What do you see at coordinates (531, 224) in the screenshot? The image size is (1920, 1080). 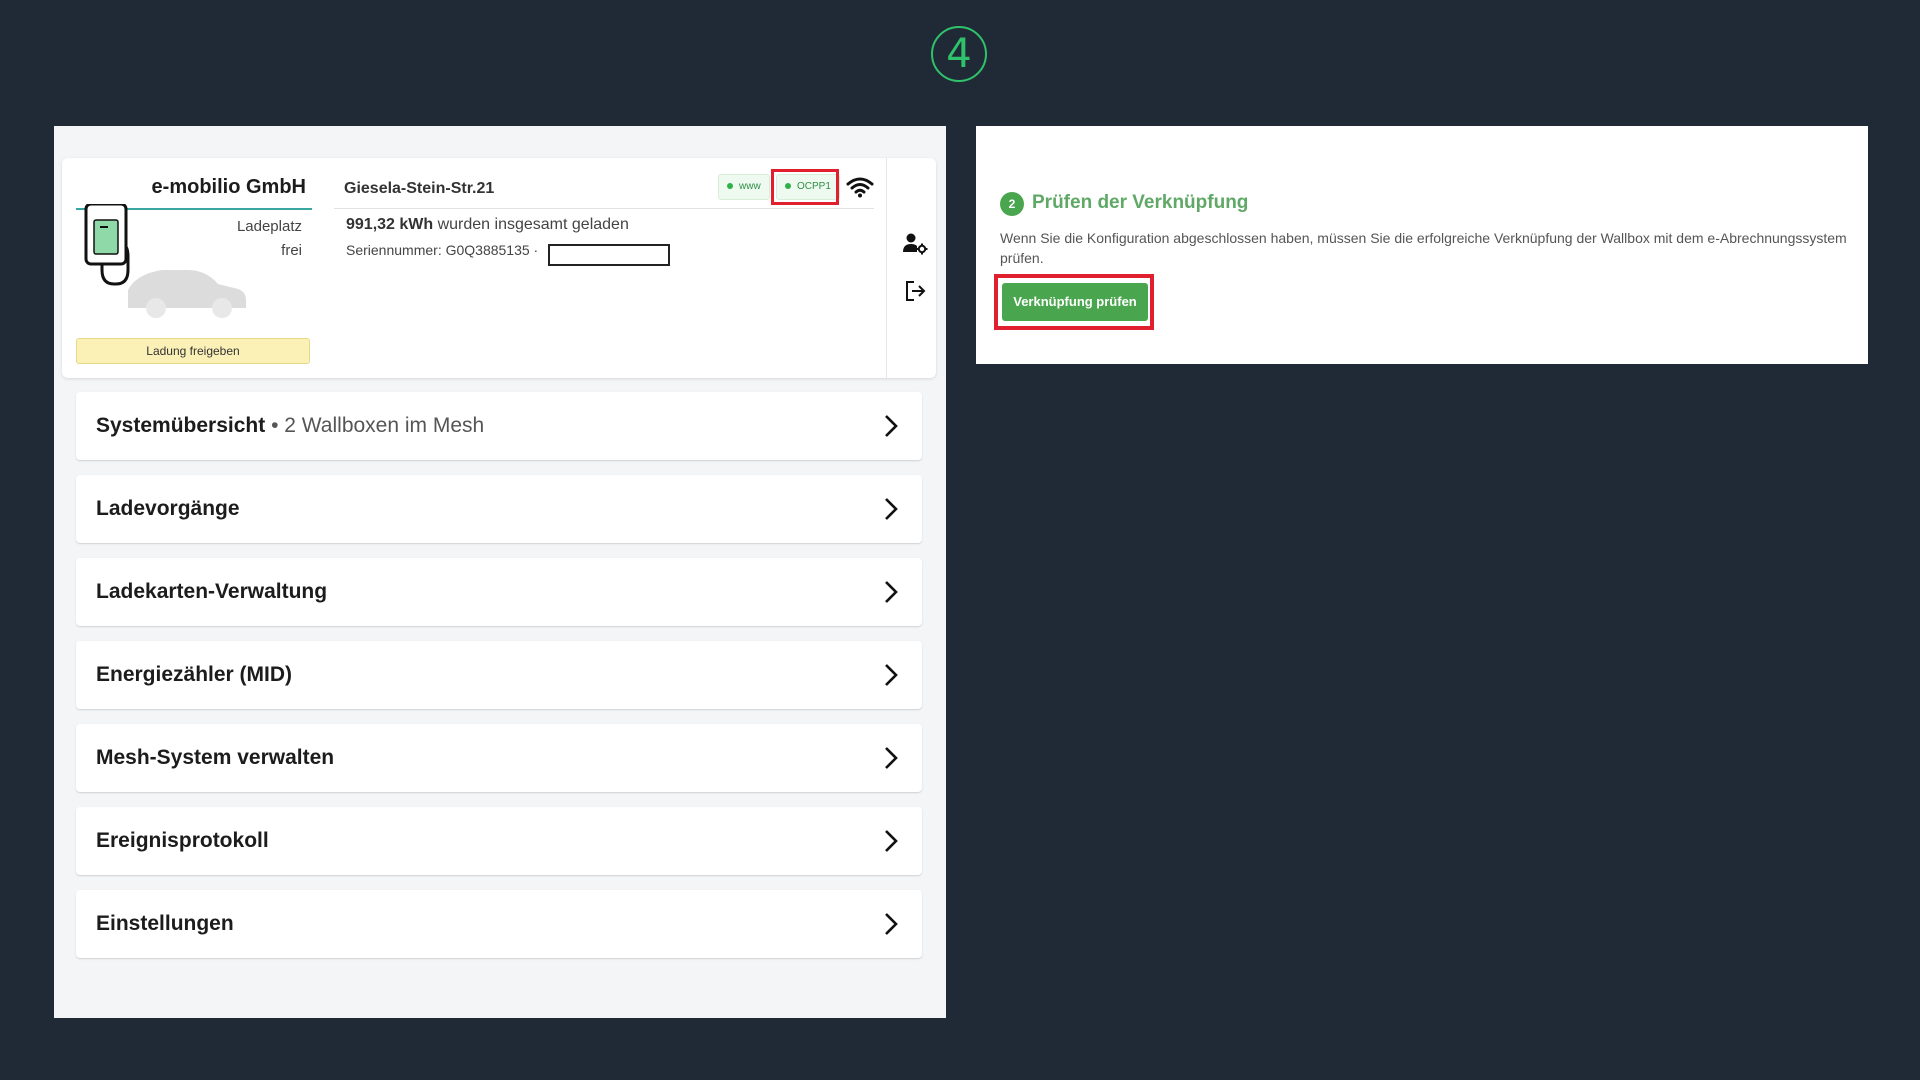 I see `energy-text: wurden insgesamt geladen` at bounding box center [531, 224].